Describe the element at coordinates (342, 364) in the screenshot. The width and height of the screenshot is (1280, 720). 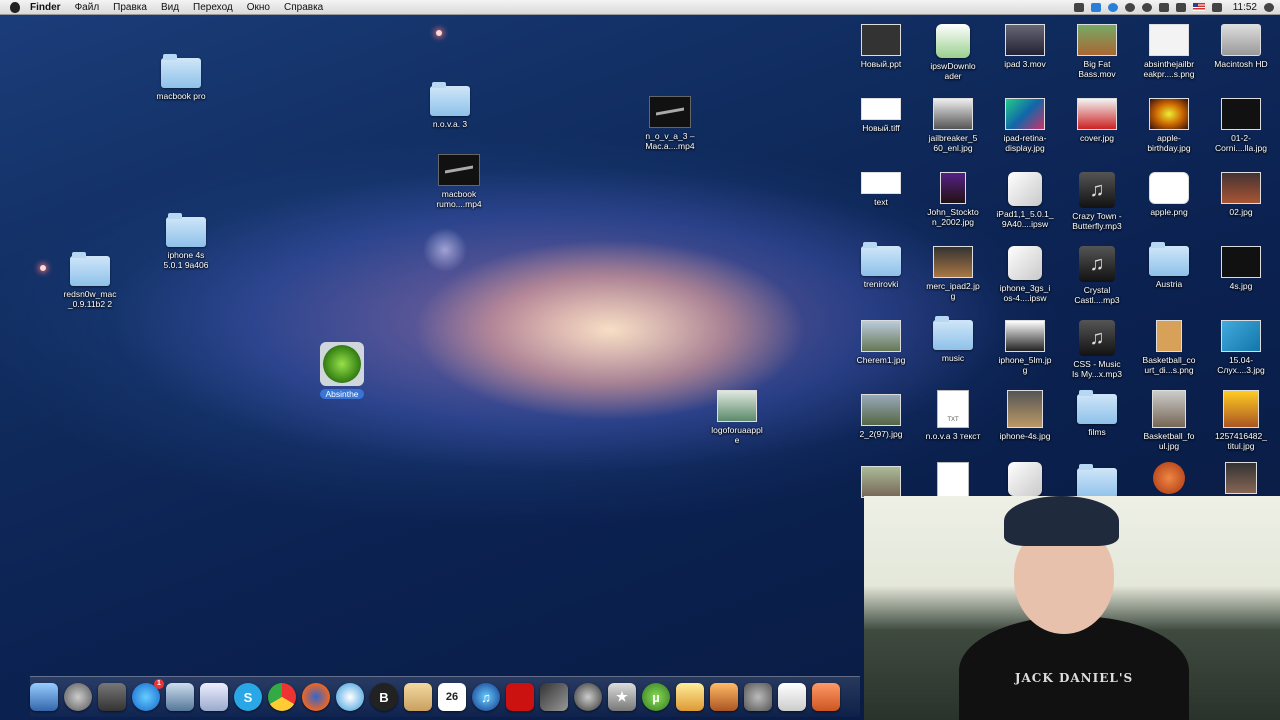
I see `absinthe-app-icon` at that location.